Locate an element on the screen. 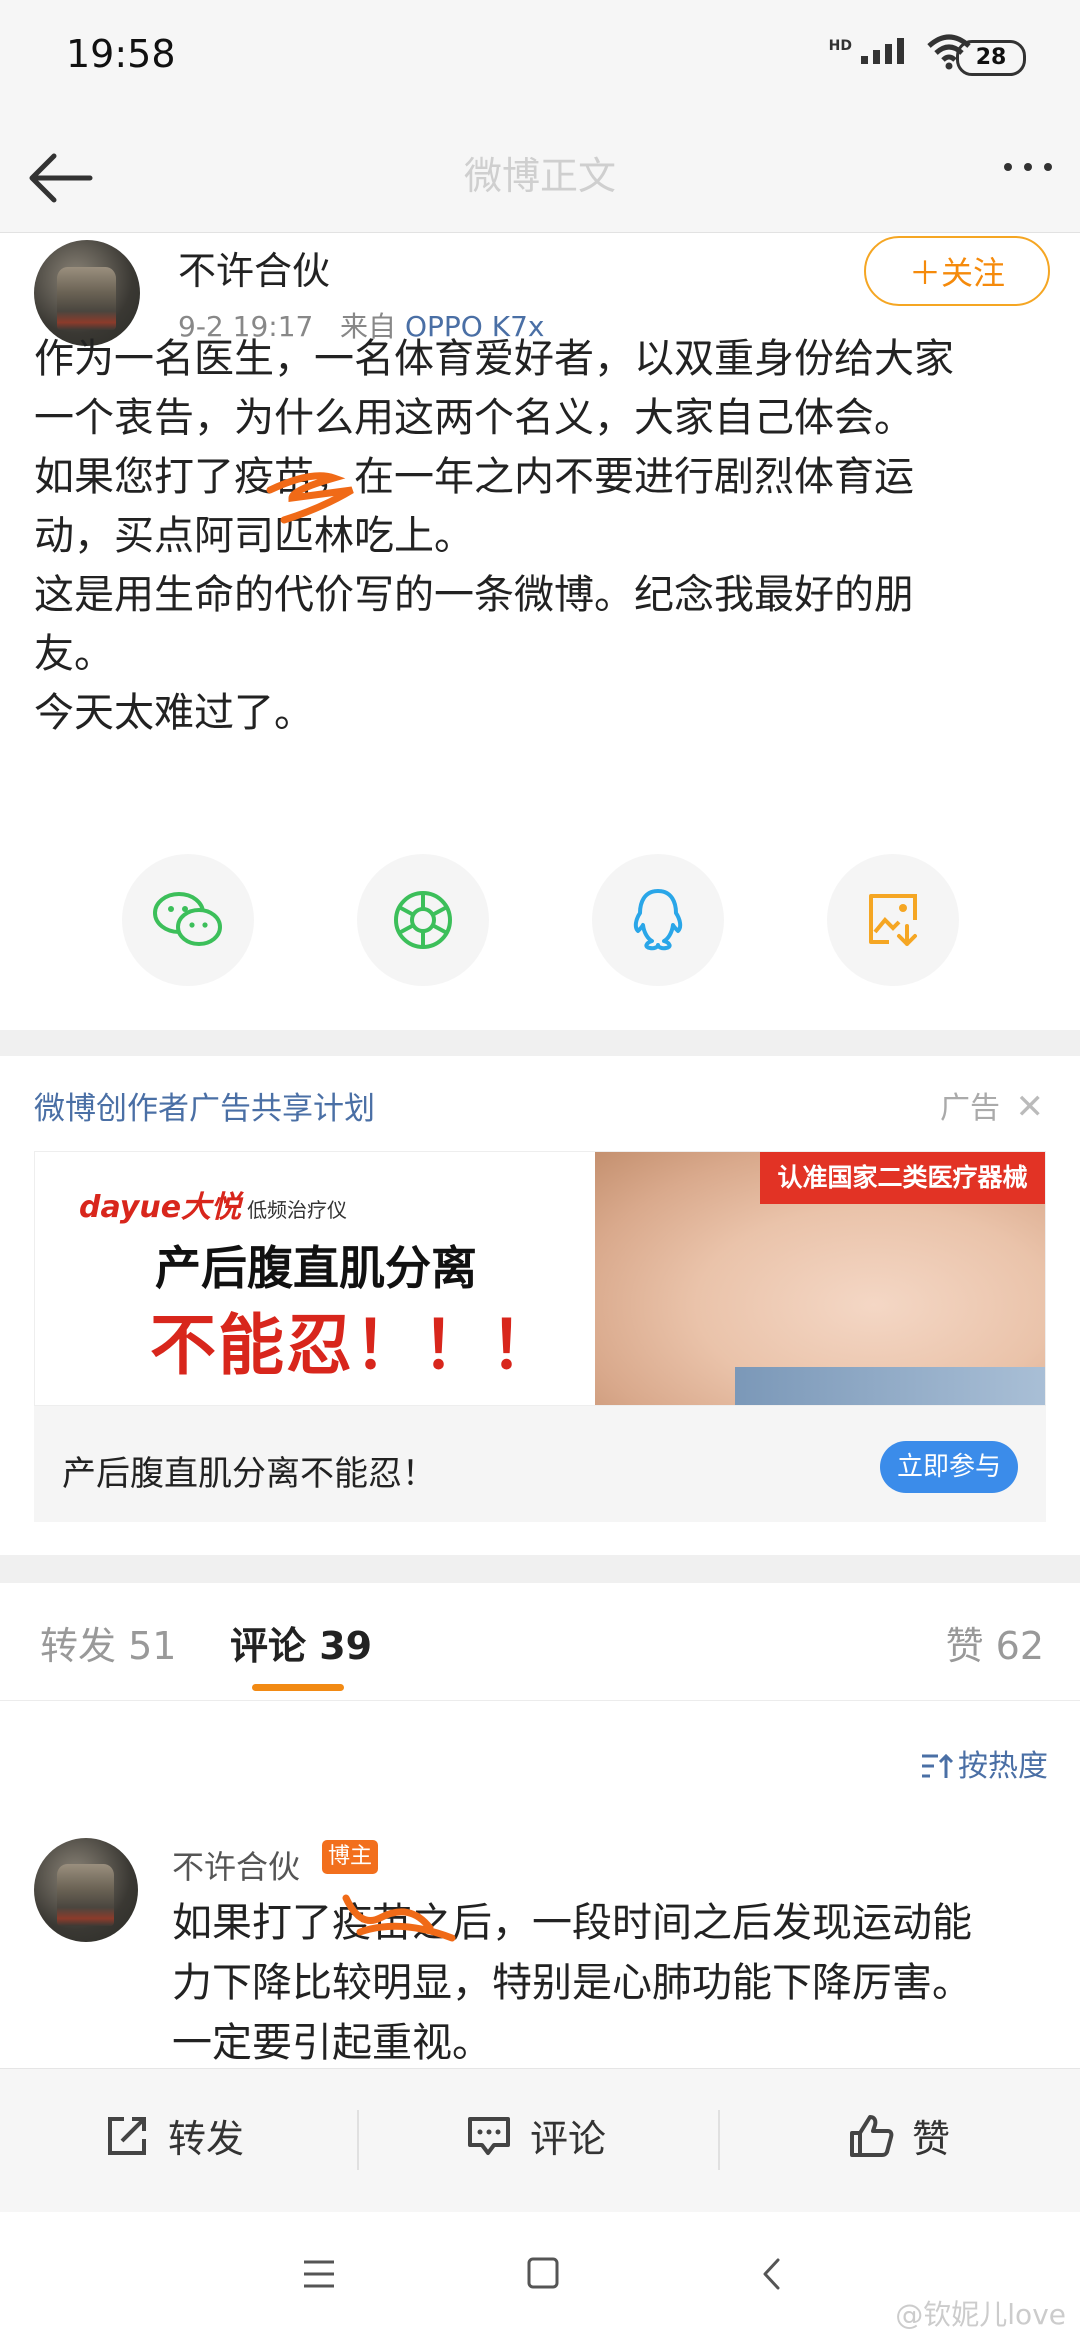  save-image-button is located at coordinates (893, 920).